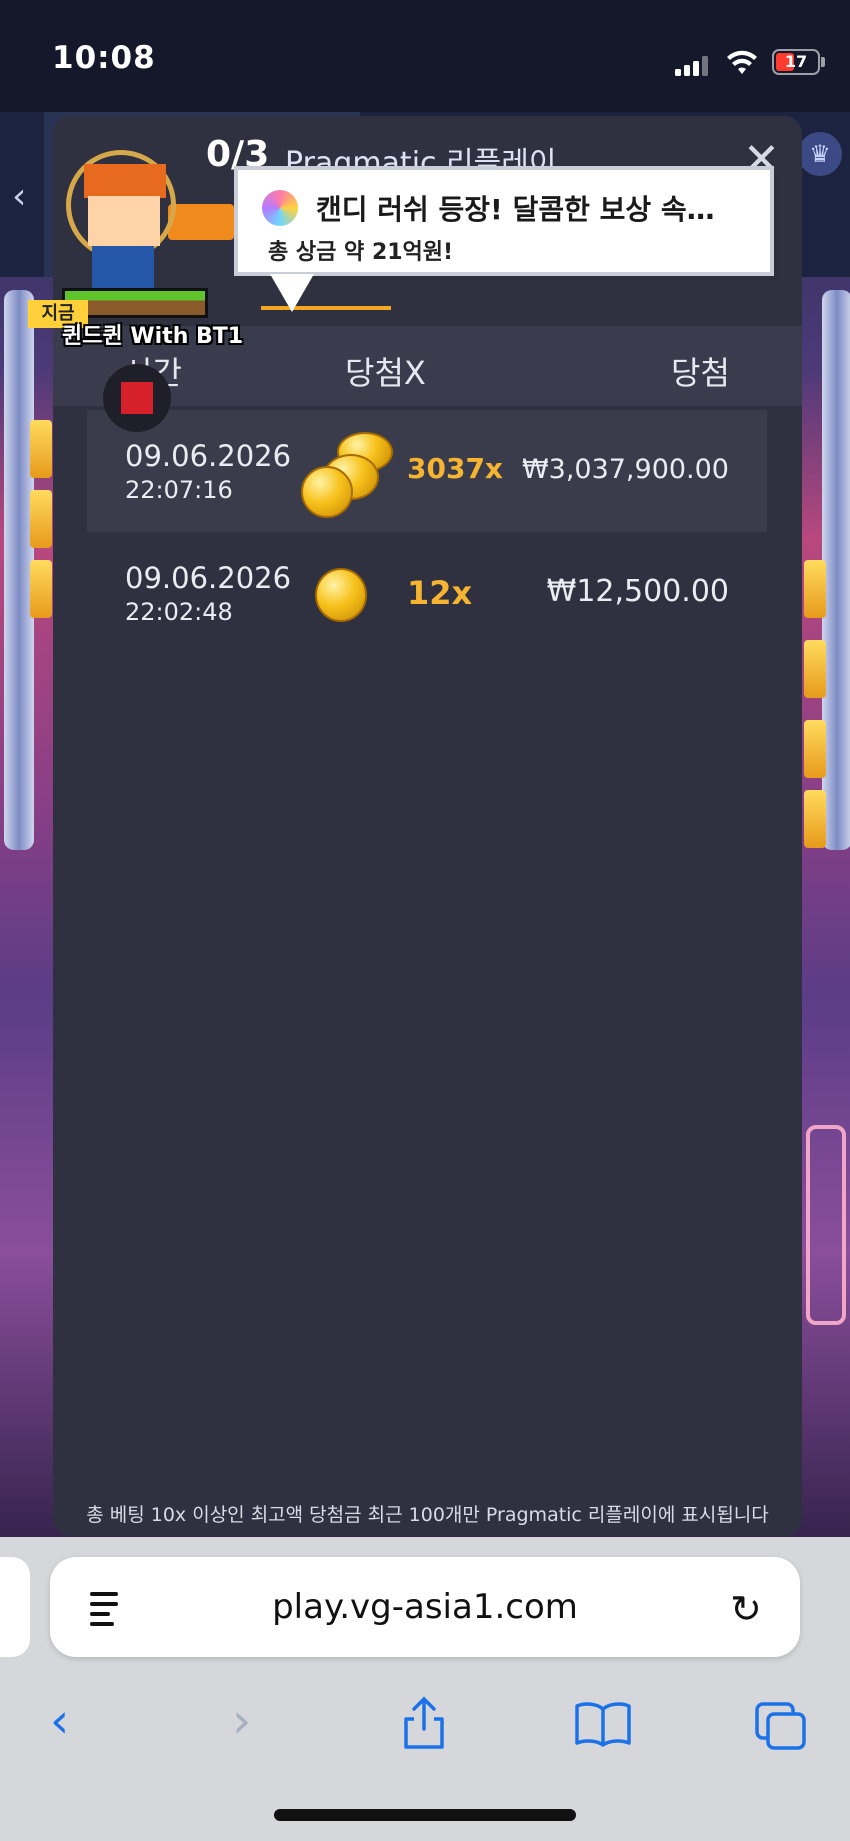  Describe the element at coordinates (425, 56) in the screenshot. I see `status-bar: 10:08 17` at that location.